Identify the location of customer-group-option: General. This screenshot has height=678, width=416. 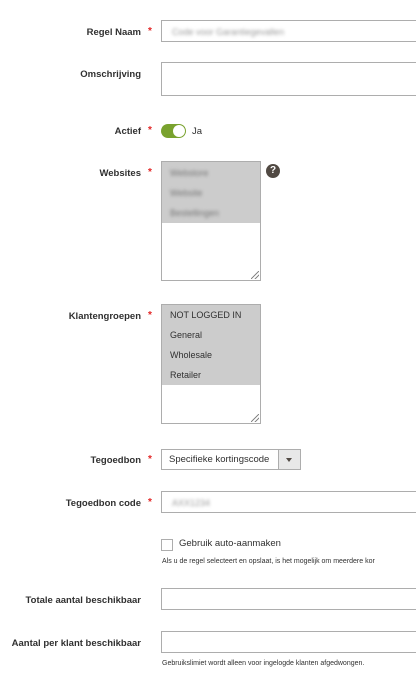
(211, 335).